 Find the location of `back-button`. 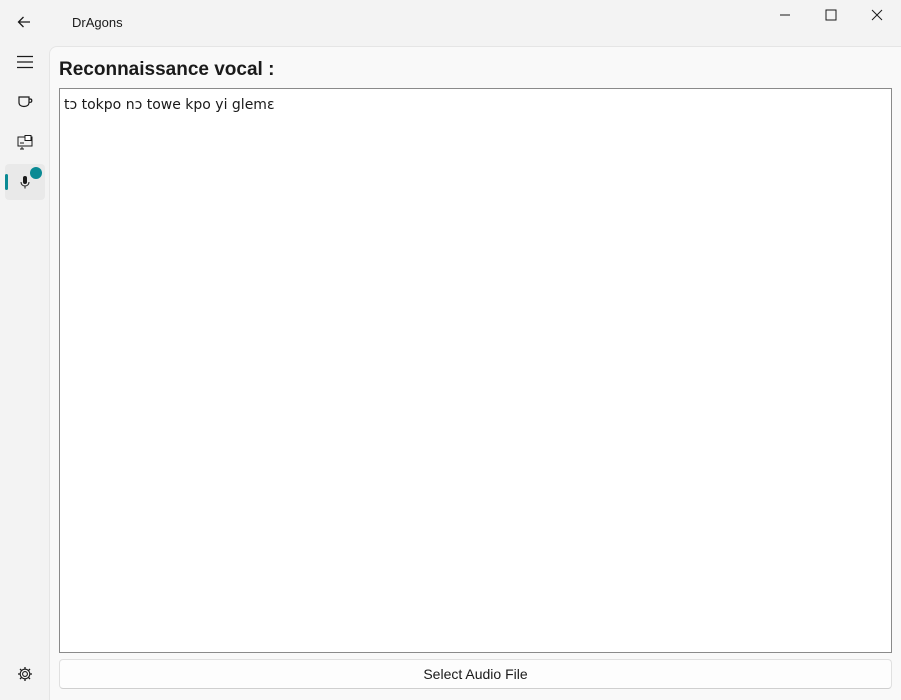

back-button is located at coordinates (24, 22).